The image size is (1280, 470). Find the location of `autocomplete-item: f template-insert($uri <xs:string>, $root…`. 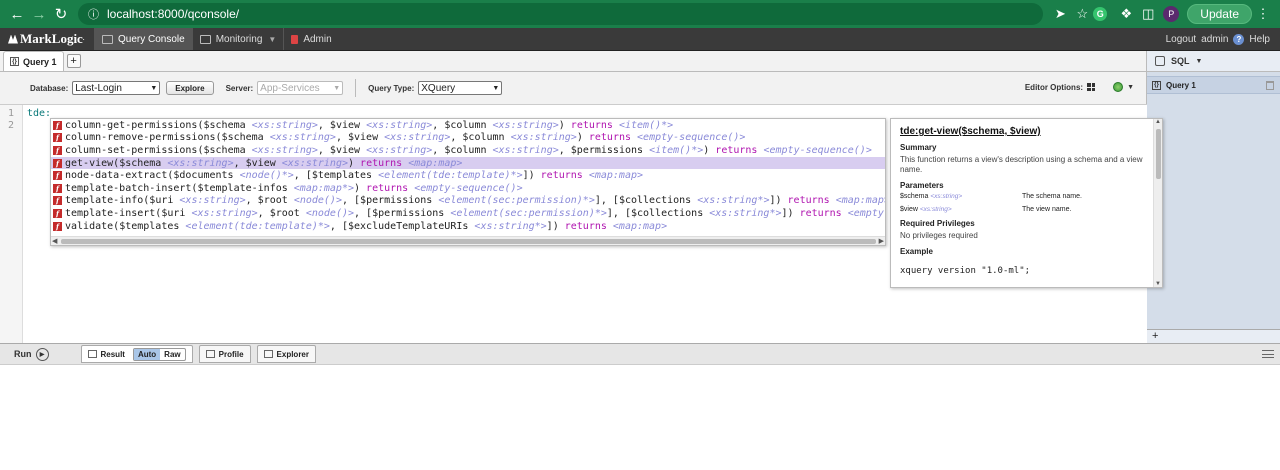

autocomplete-item: f template-insert($uri <xs:string>, $root… is located at coordinates (468, 213).